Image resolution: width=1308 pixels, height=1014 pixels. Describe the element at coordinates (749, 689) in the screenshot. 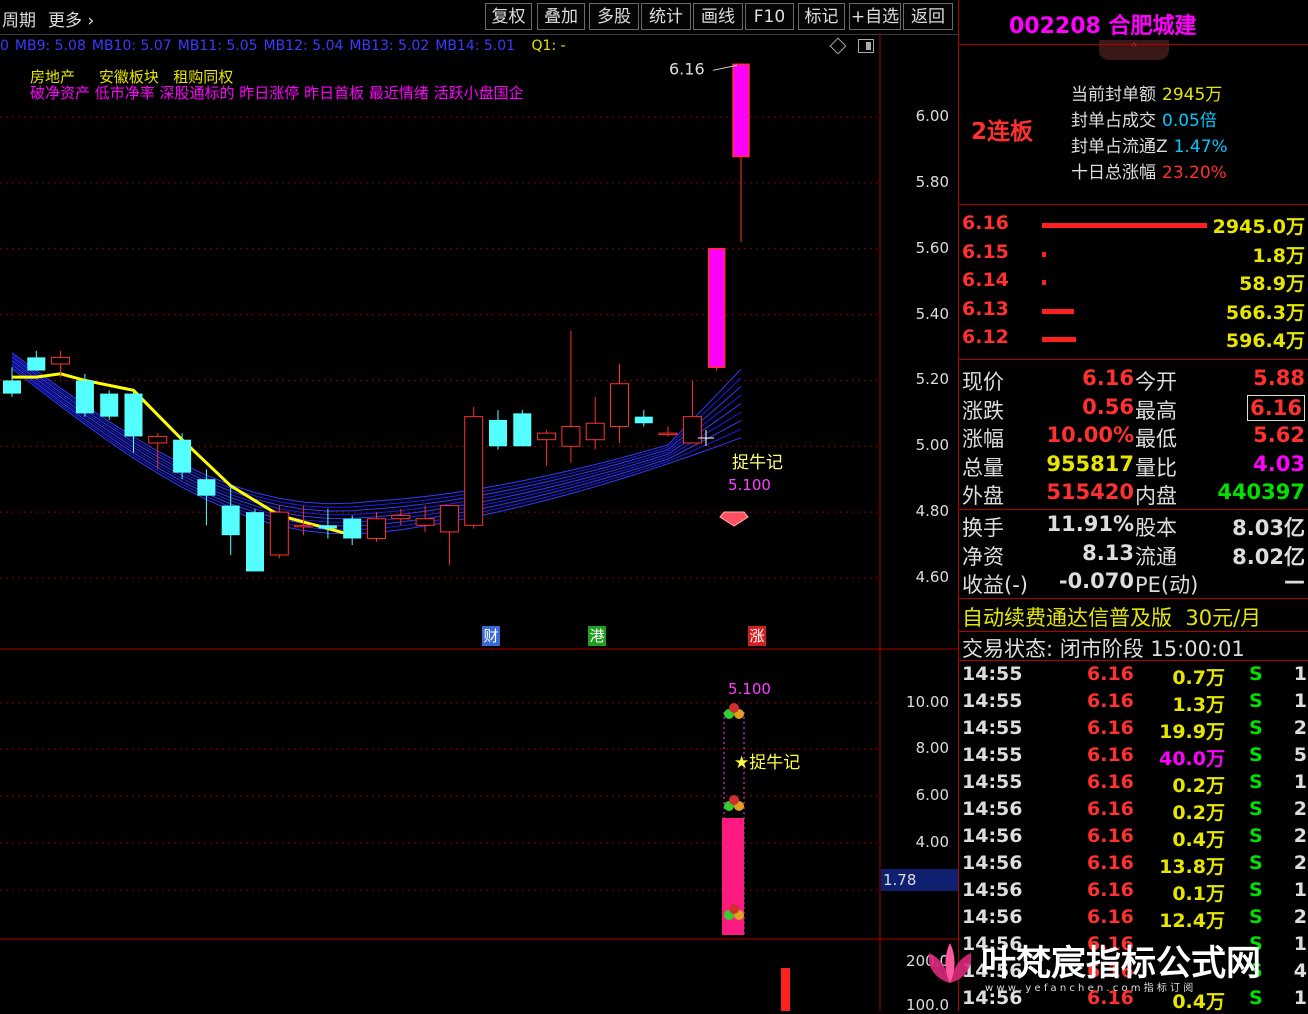

I see `indicator-value: 5.100` at that location.